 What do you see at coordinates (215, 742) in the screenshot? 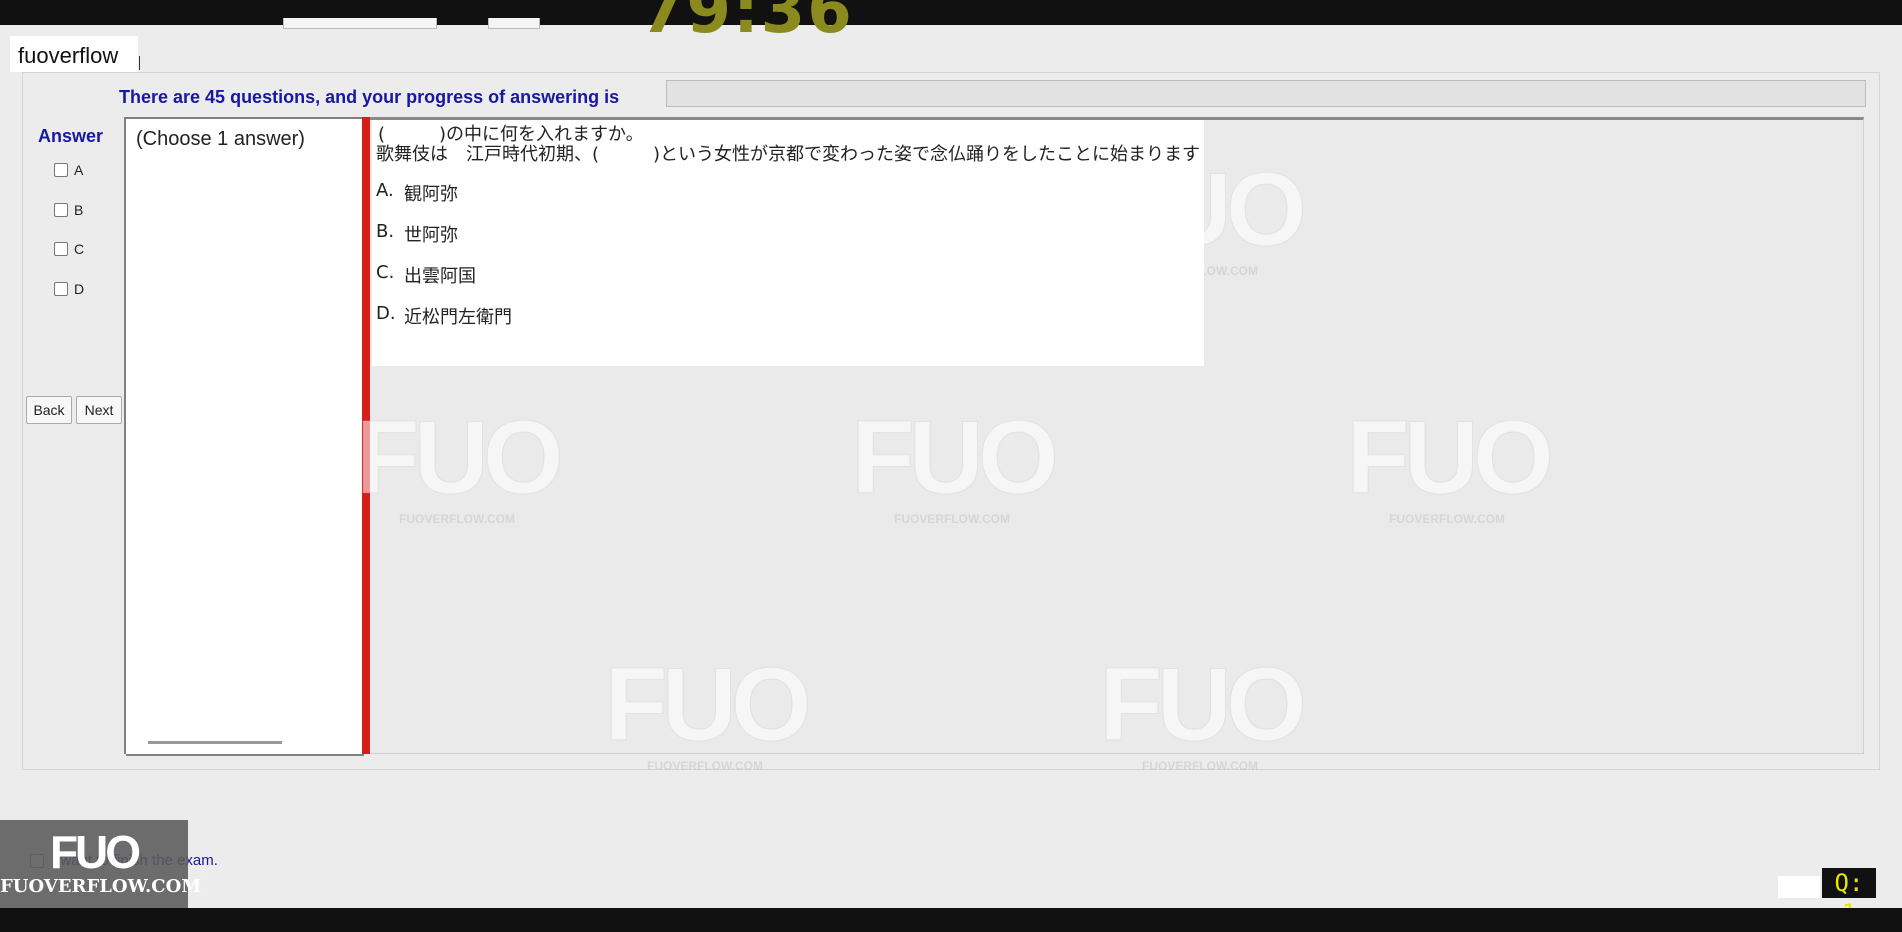
I see `horizontal-scrollbar` at bounding box center [215, 742].